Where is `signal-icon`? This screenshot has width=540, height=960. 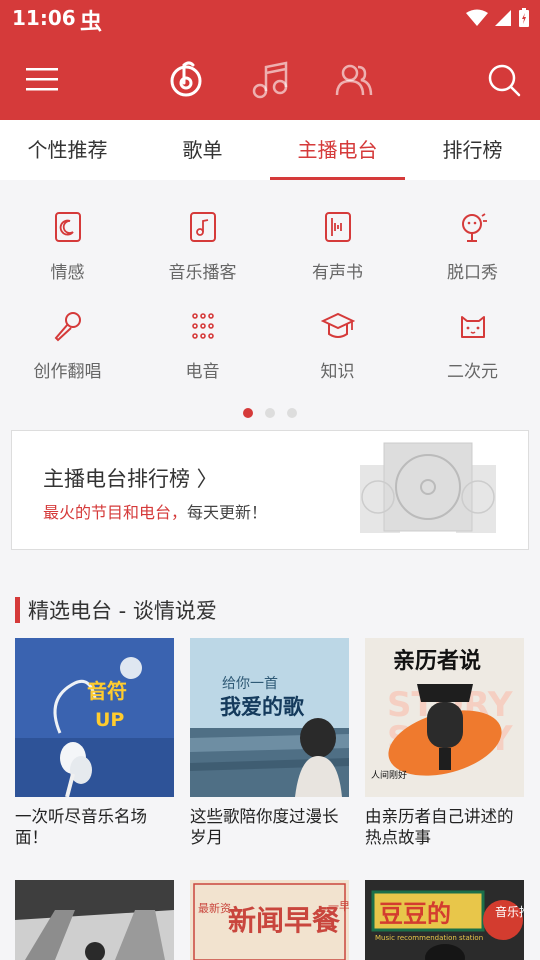
signal-icon is located at coordinates (503, 18).